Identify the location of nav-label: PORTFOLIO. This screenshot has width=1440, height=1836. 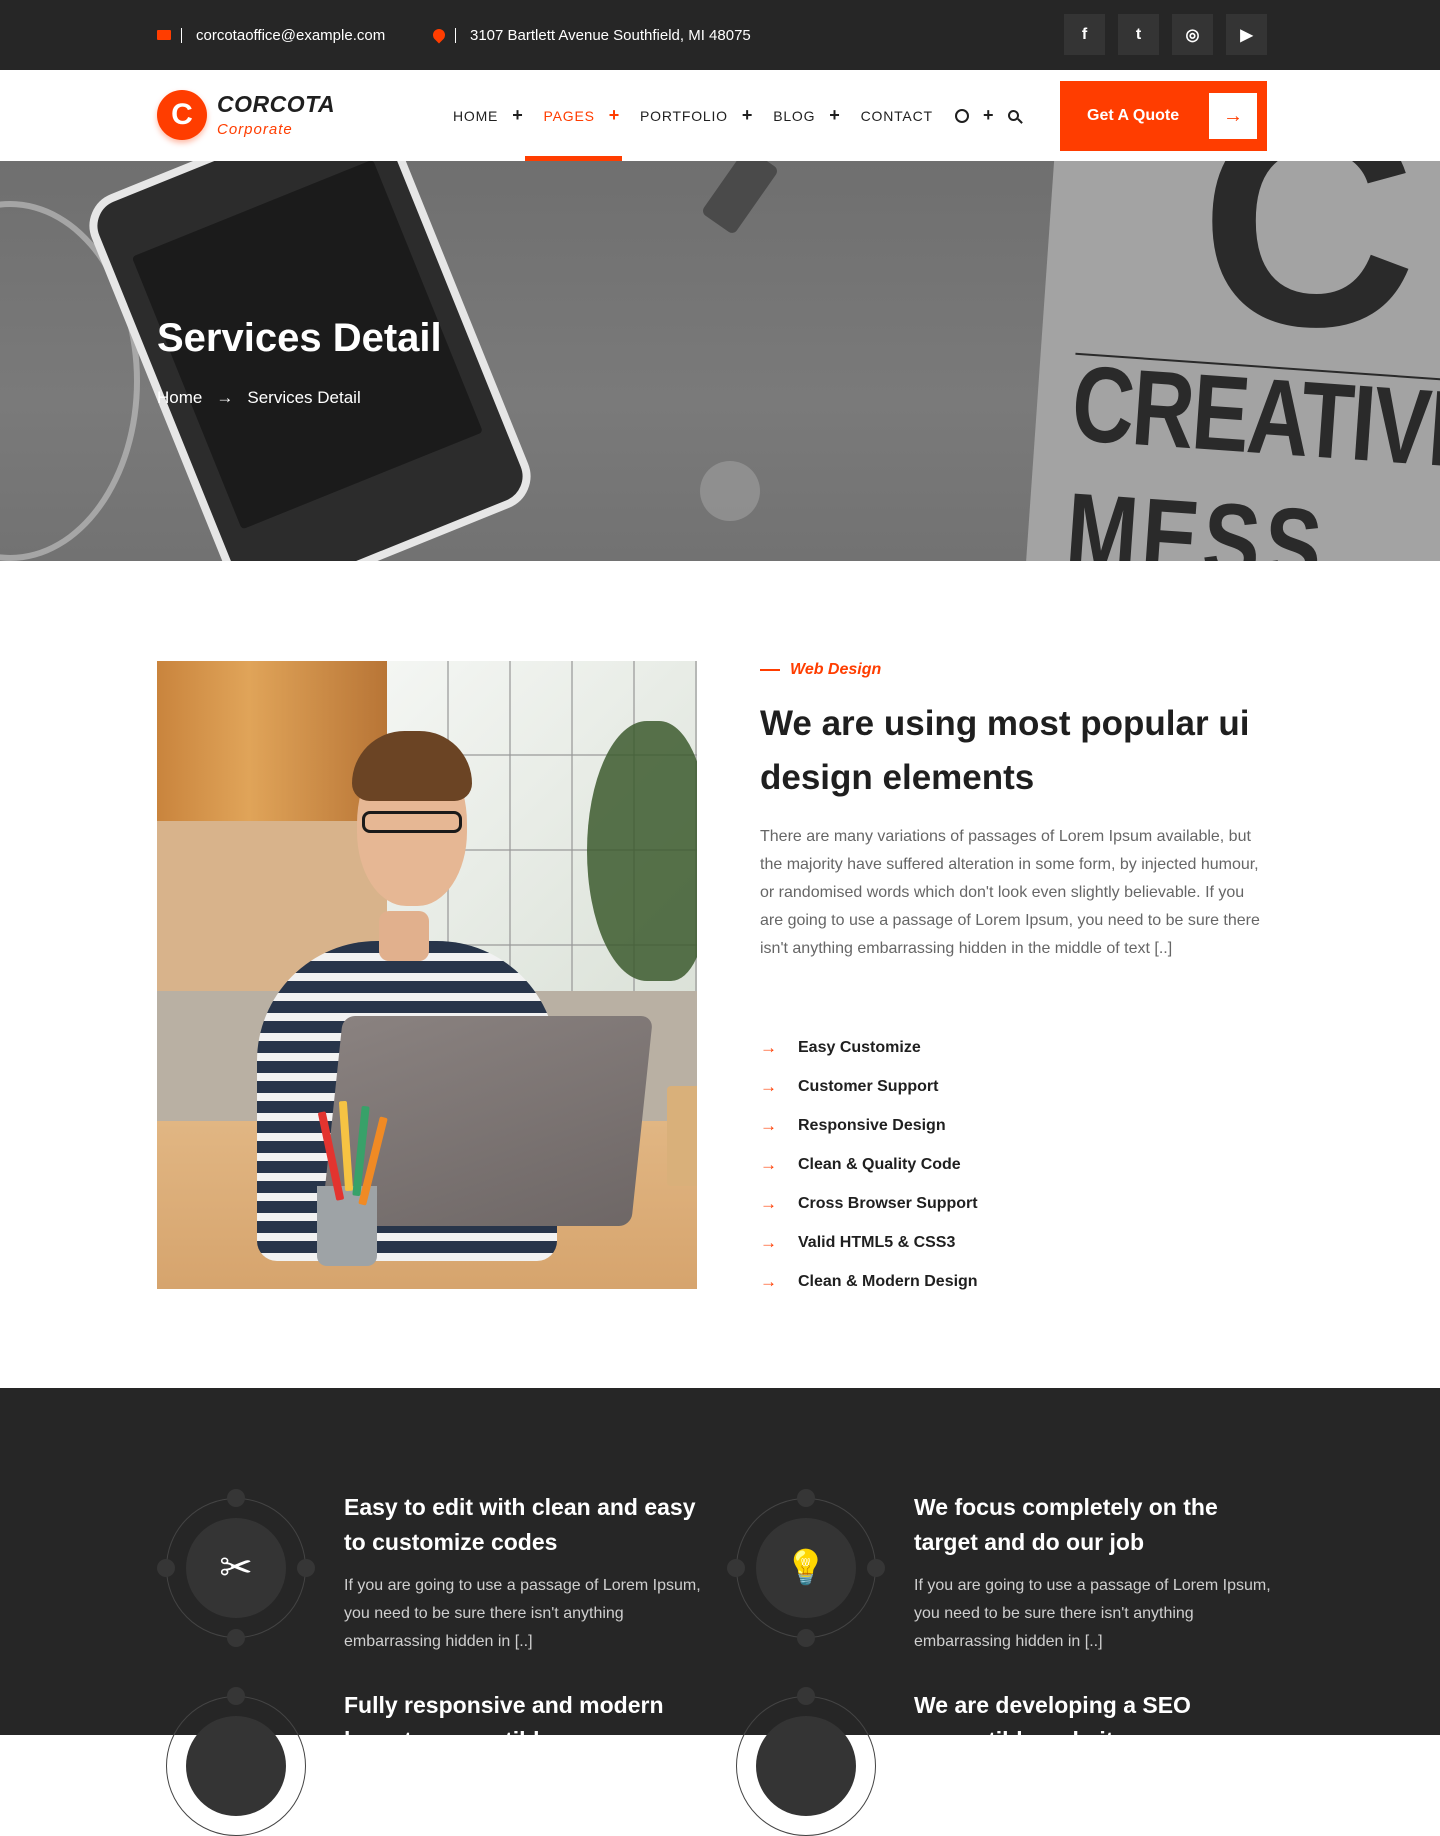
(684, 115).